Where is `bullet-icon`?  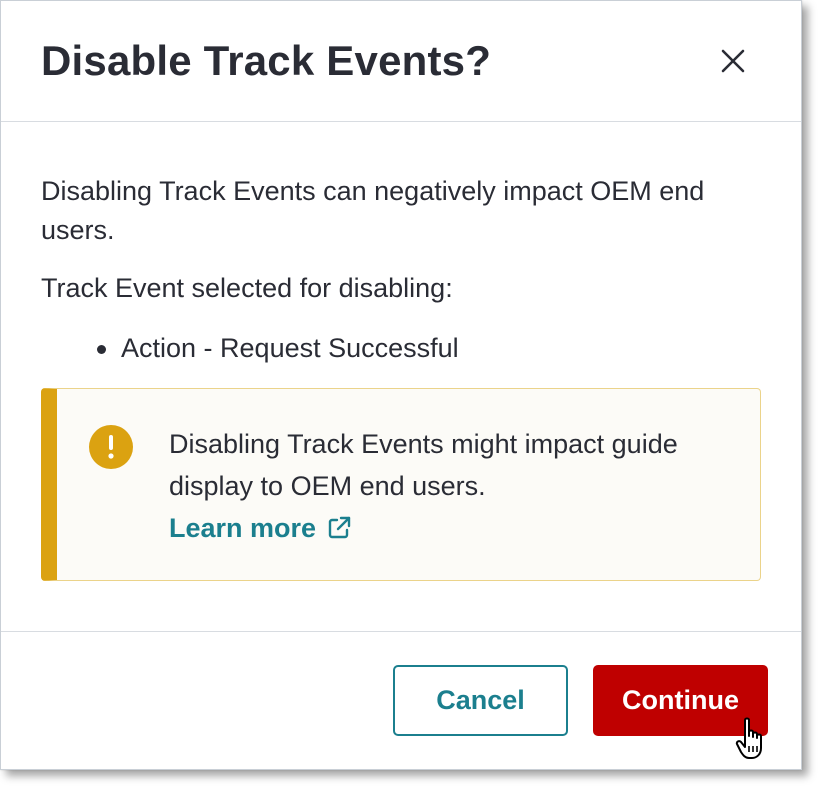 bullet-icon is located at coordinates (101, 349).